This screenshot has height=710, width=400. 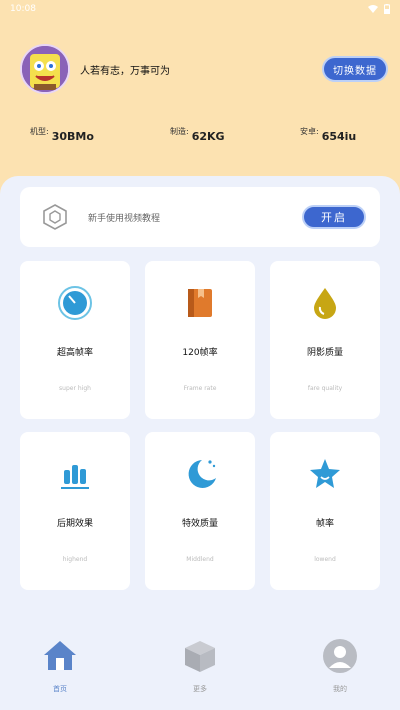 I want to click on moon-icon, so click(x=202, y=474).